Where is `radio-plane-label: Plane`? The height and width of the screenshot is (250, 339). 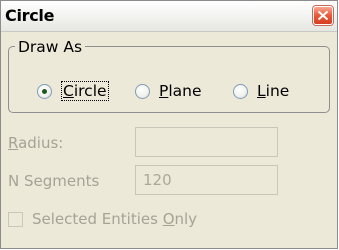
radio-plane-label: Plane is located at coordinates (180, 91).